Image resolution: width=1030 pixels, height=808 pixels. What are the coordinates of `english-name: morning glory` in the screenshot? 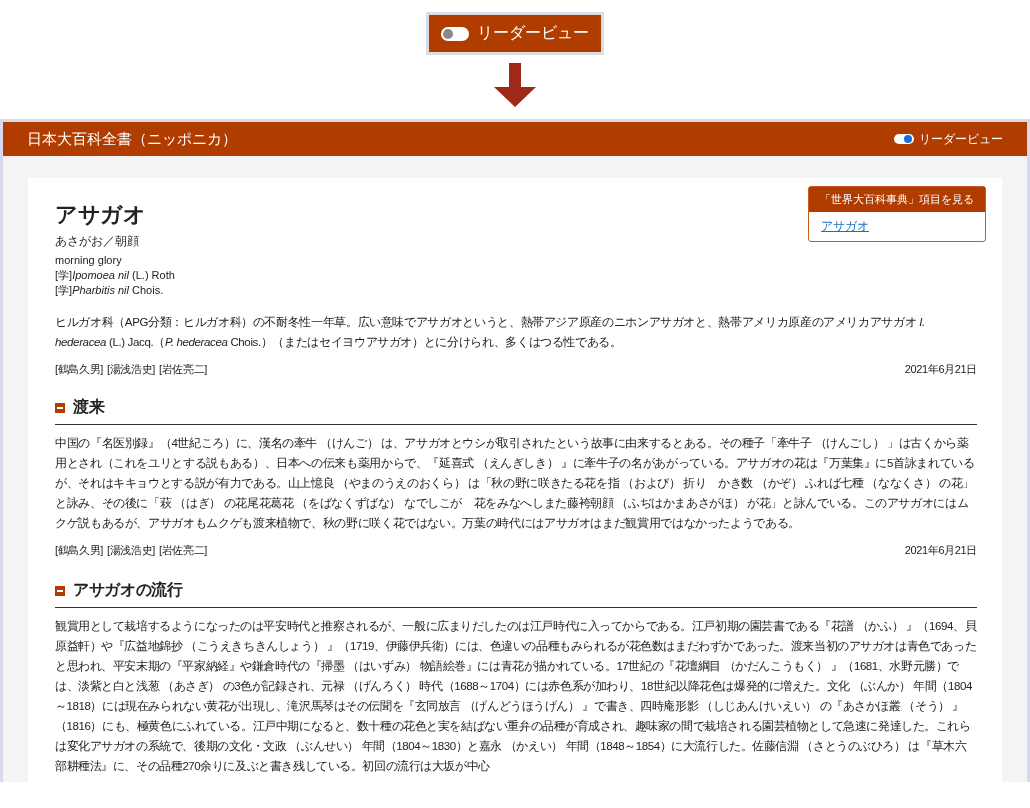 It's located at (89, 260).